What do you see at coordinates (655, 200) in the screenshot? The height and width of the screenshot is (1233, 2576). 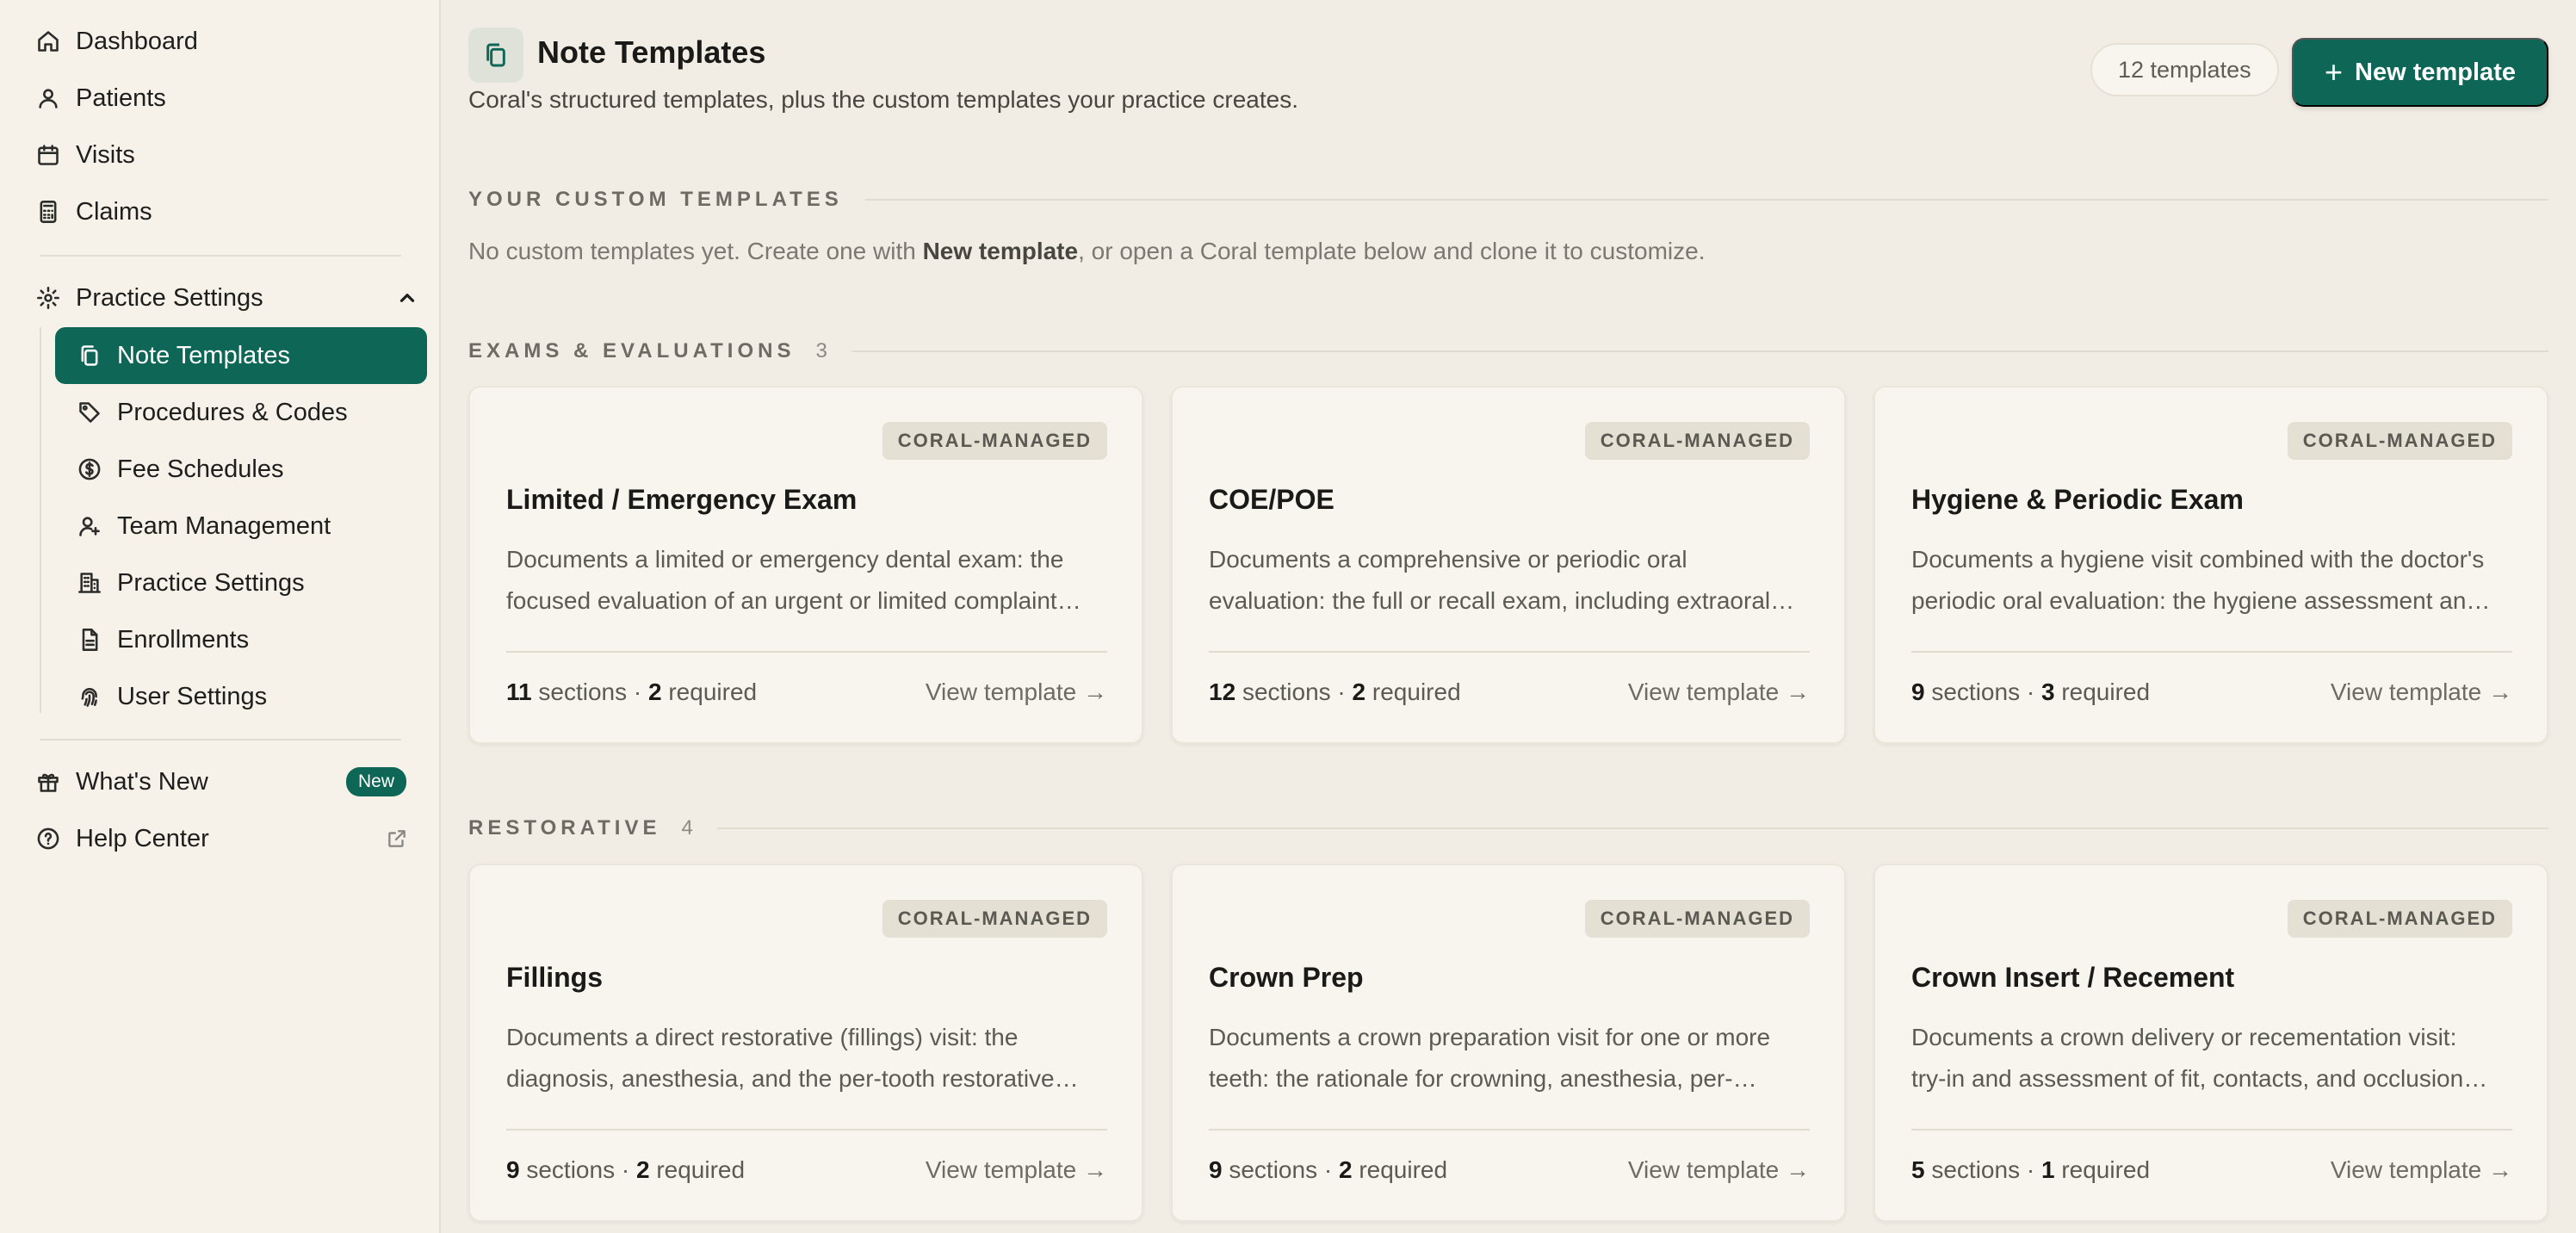 I see `section-label: YOUR CUSTOM TEMPLATES` at bounding box center [655, 200].